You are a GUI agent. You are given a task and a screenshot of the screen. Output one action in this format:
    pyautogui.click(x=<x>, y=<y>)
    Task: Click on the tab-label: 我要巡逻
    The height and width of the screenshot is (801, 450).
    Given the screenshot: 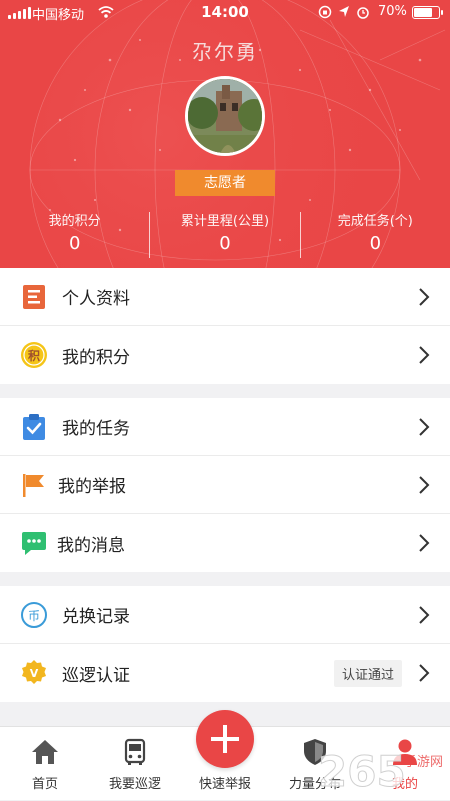 What is the action you would take?
    pyautogui.click(x=134, y=784)
    